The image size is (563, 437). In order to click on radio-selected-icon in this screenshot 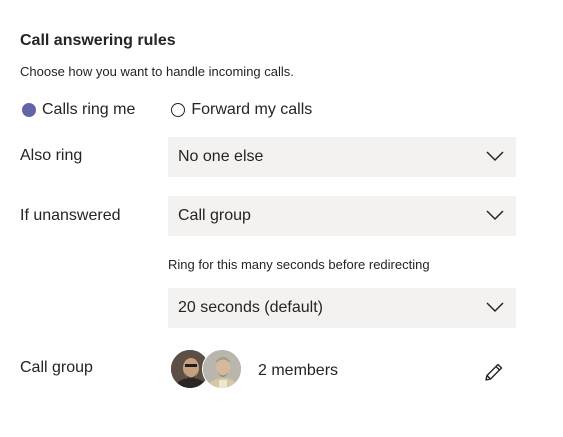, I will do `click(29, 110)`.